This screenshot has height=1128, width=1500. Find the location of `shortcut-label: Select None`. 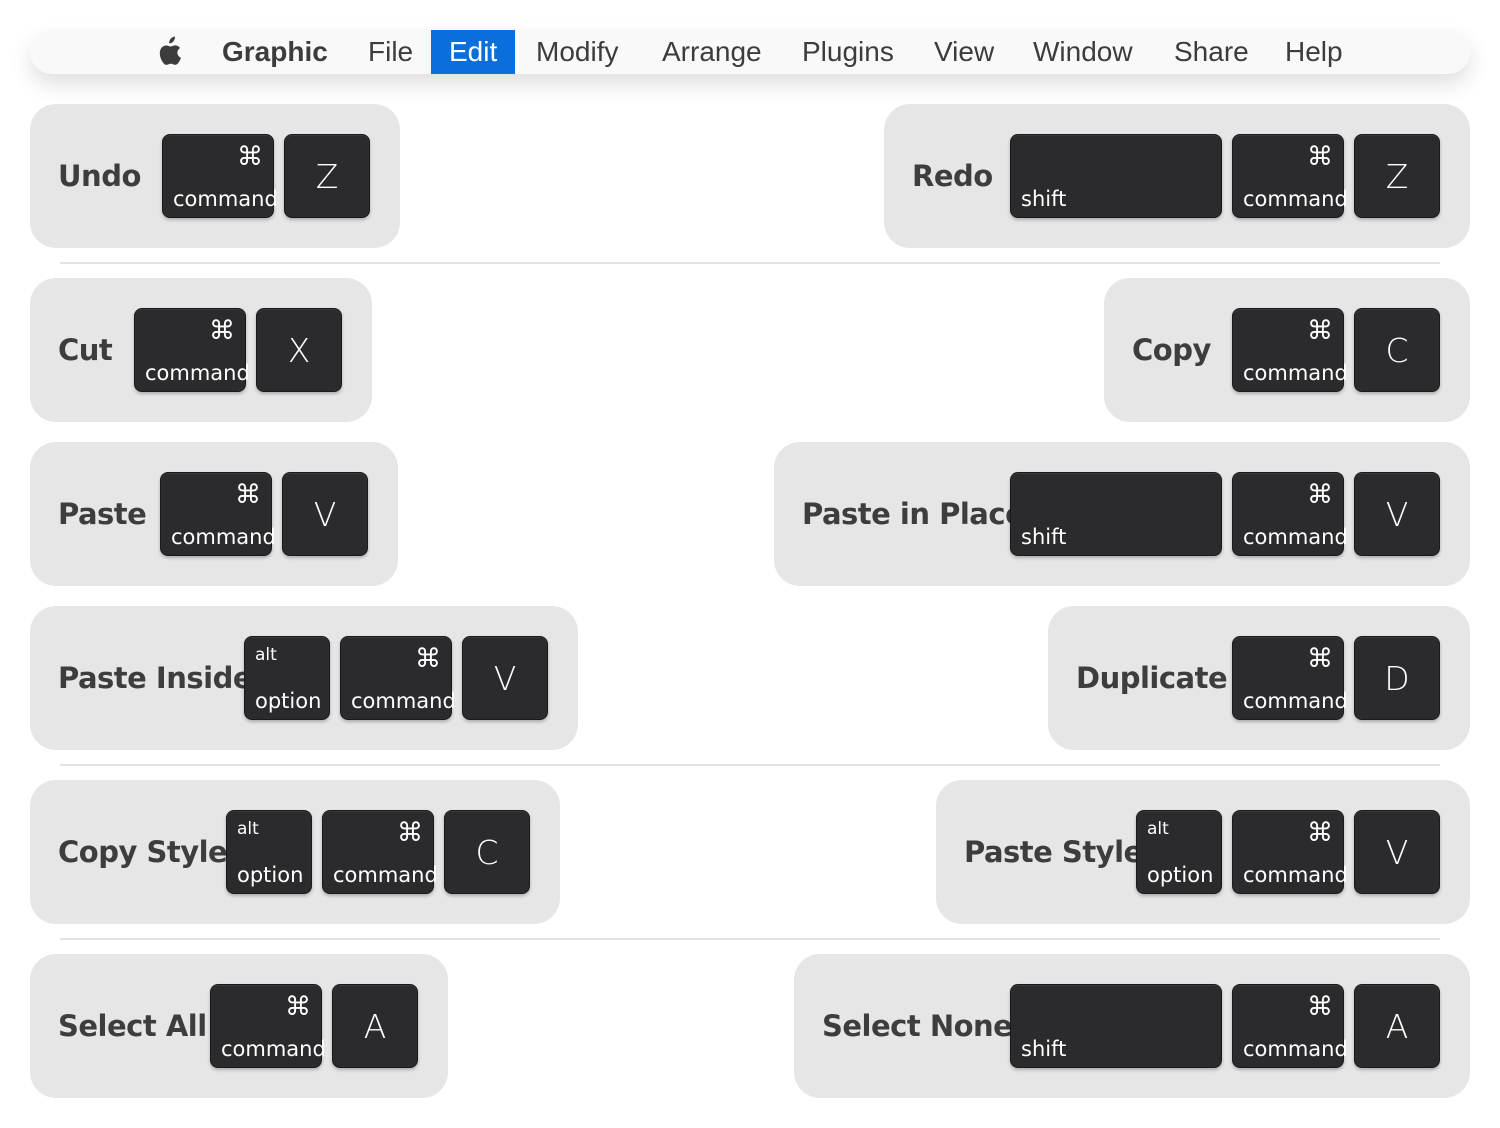

shortcut-label: Select None is located at coordinates (917, 1026).